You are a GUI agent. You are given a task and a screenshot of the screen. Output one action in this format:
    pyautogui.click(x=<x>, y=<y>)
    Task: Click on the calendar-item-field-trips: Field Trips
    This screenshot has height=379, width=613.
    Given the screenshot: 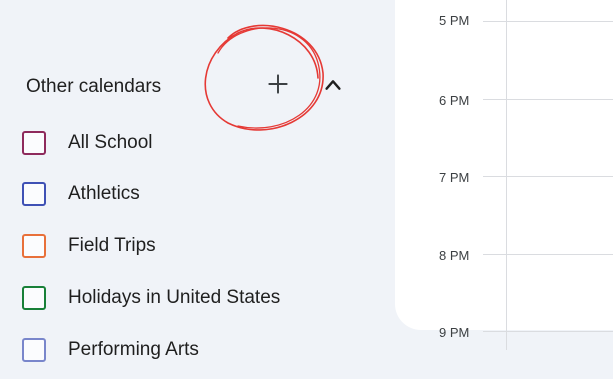 What is the action you would take?
    pyautogui.click(x=192, y=246)
    